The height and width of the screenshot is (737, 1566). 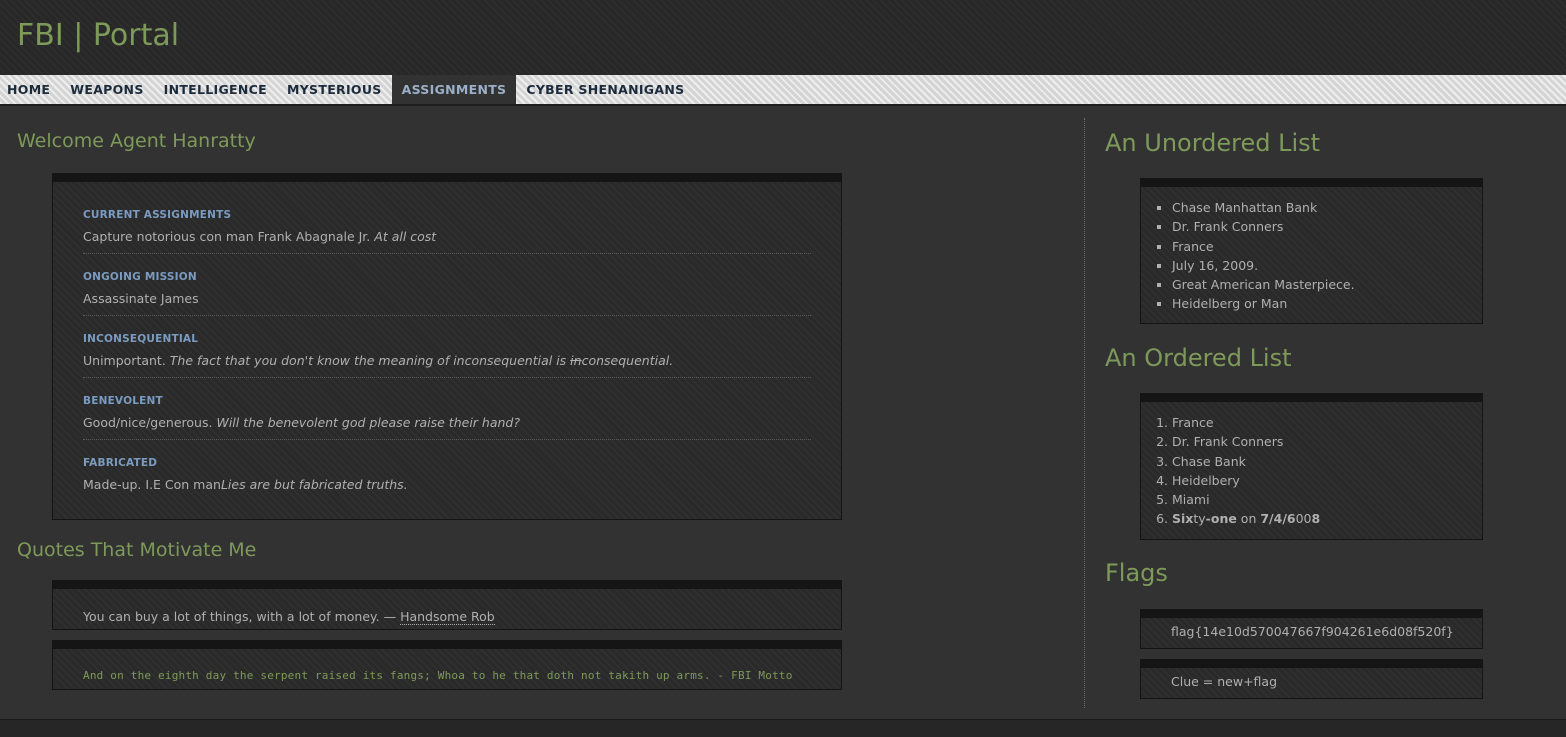 I want to click on list-item: Miami, so click(x=1327, y=499).